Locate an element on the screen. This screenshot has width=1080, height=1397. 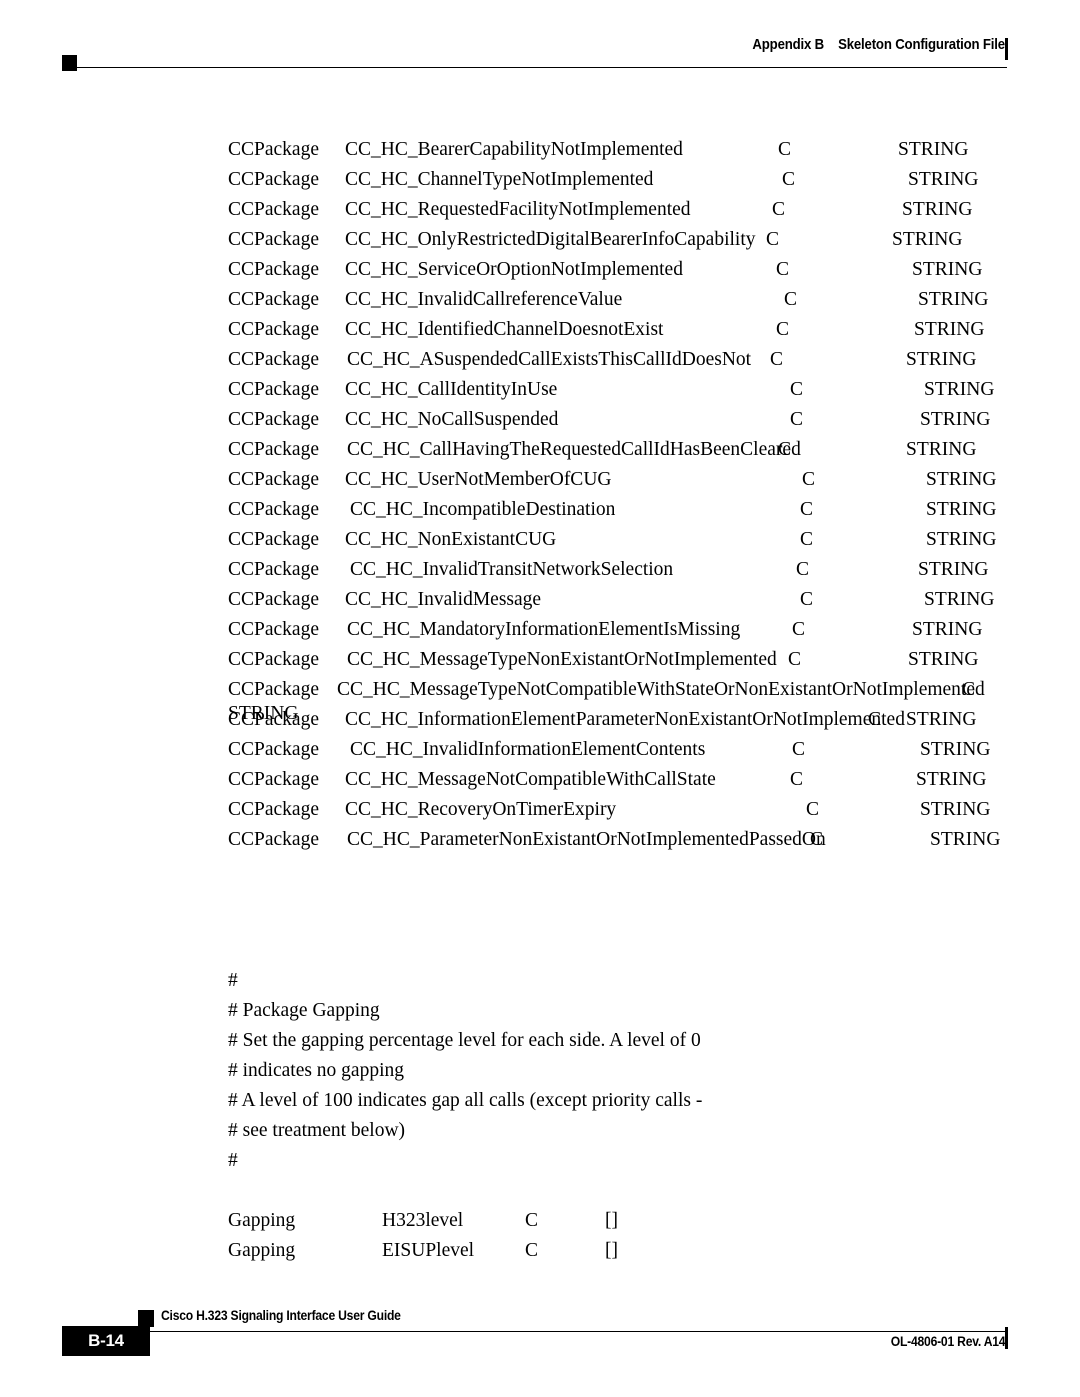
gapping-row: Gapping H323level C [] is located at coordinates (540, 1223).